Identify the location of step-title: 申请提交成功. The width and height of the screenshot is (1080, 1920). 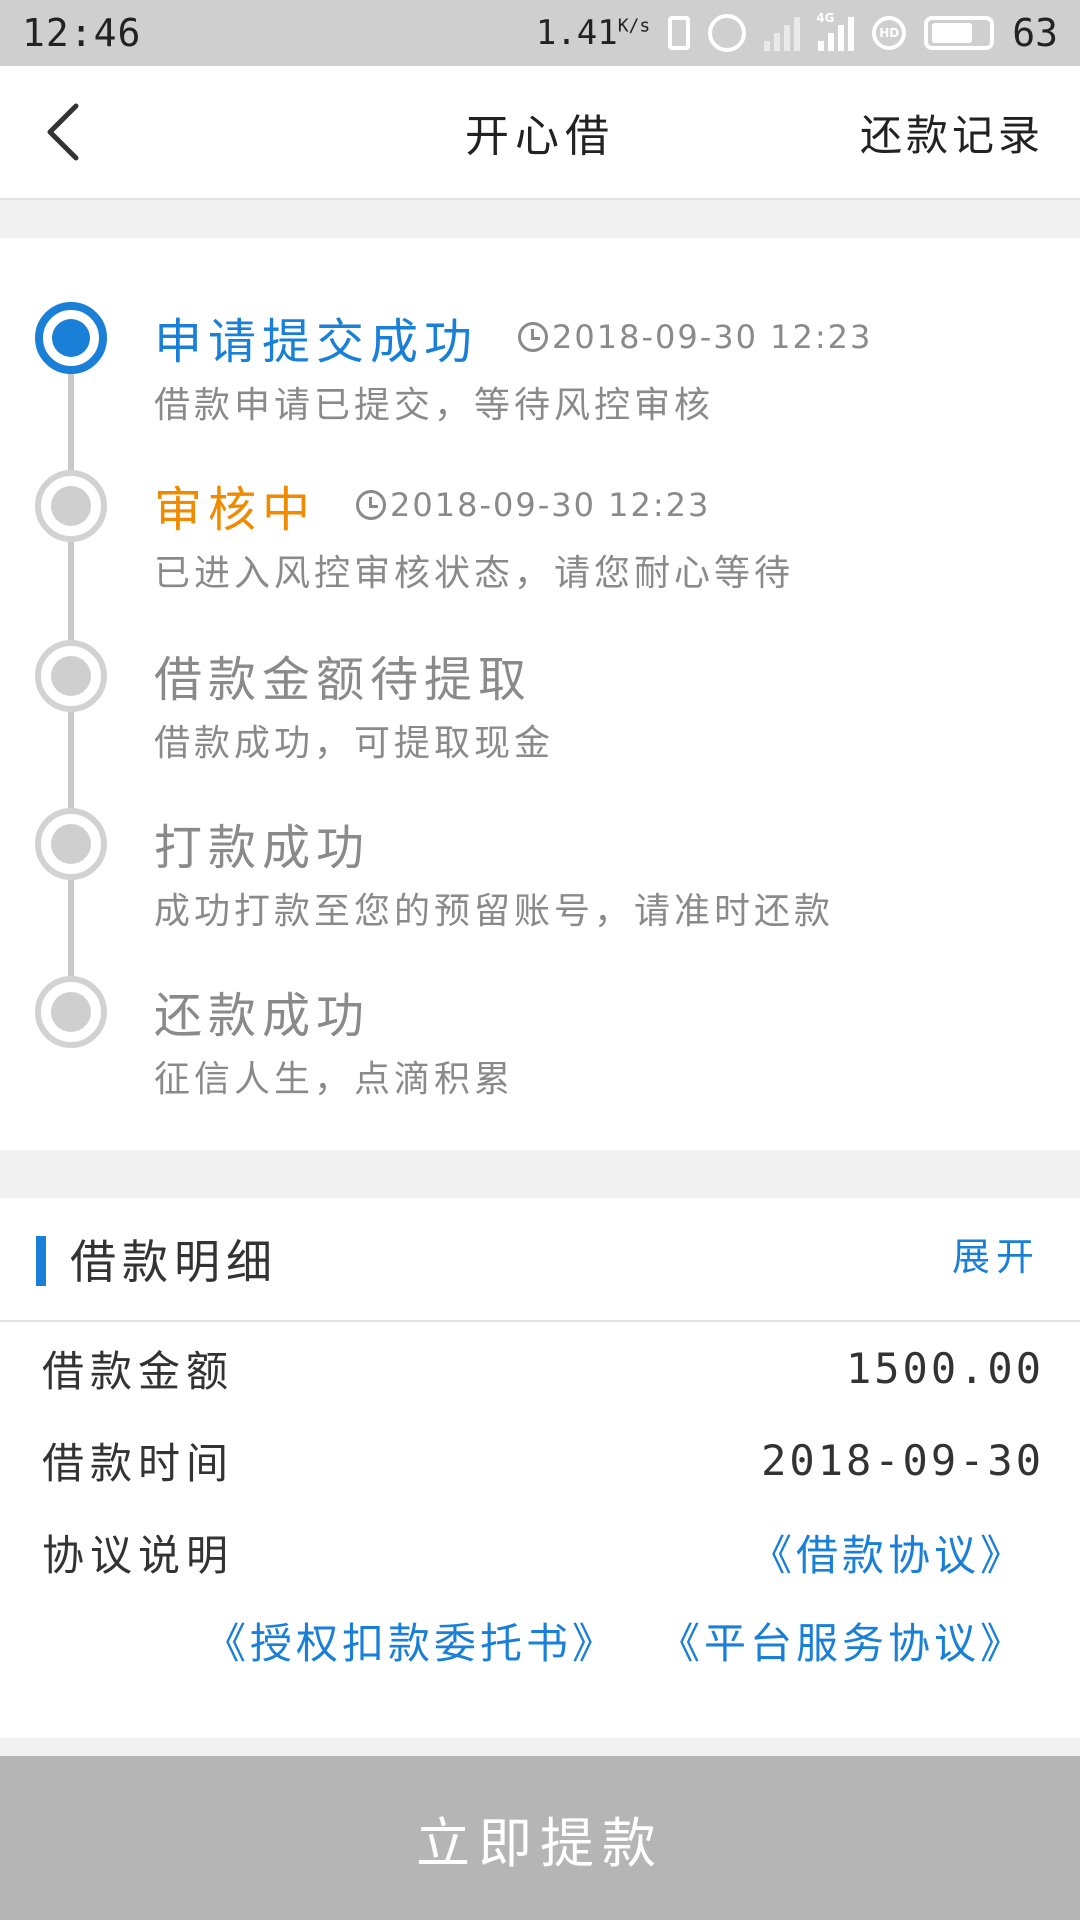
(316, 342).